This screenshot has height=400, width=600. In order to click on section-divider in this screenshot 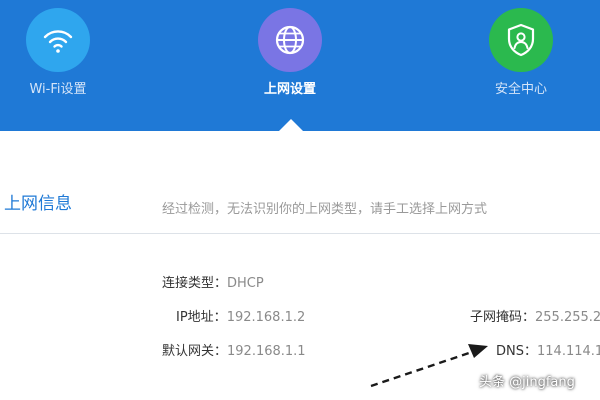, I will do `click(300, 233)`.